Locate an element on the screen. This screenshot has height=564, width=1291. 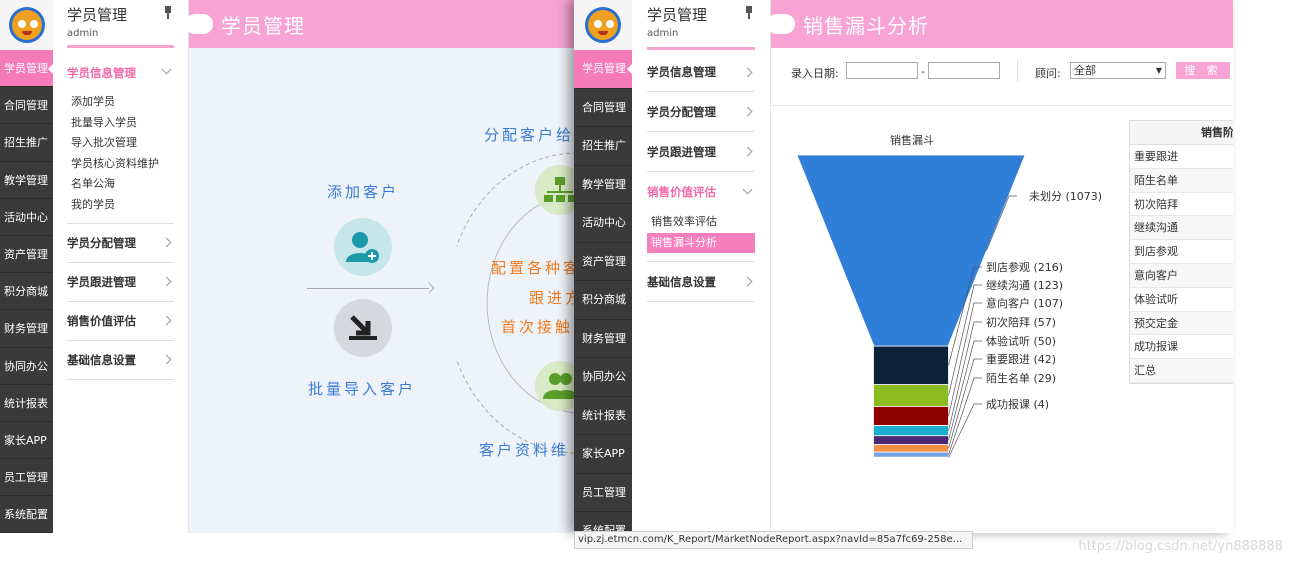
add-customer-label: 添加客户 is located at coordinates (363, 192).